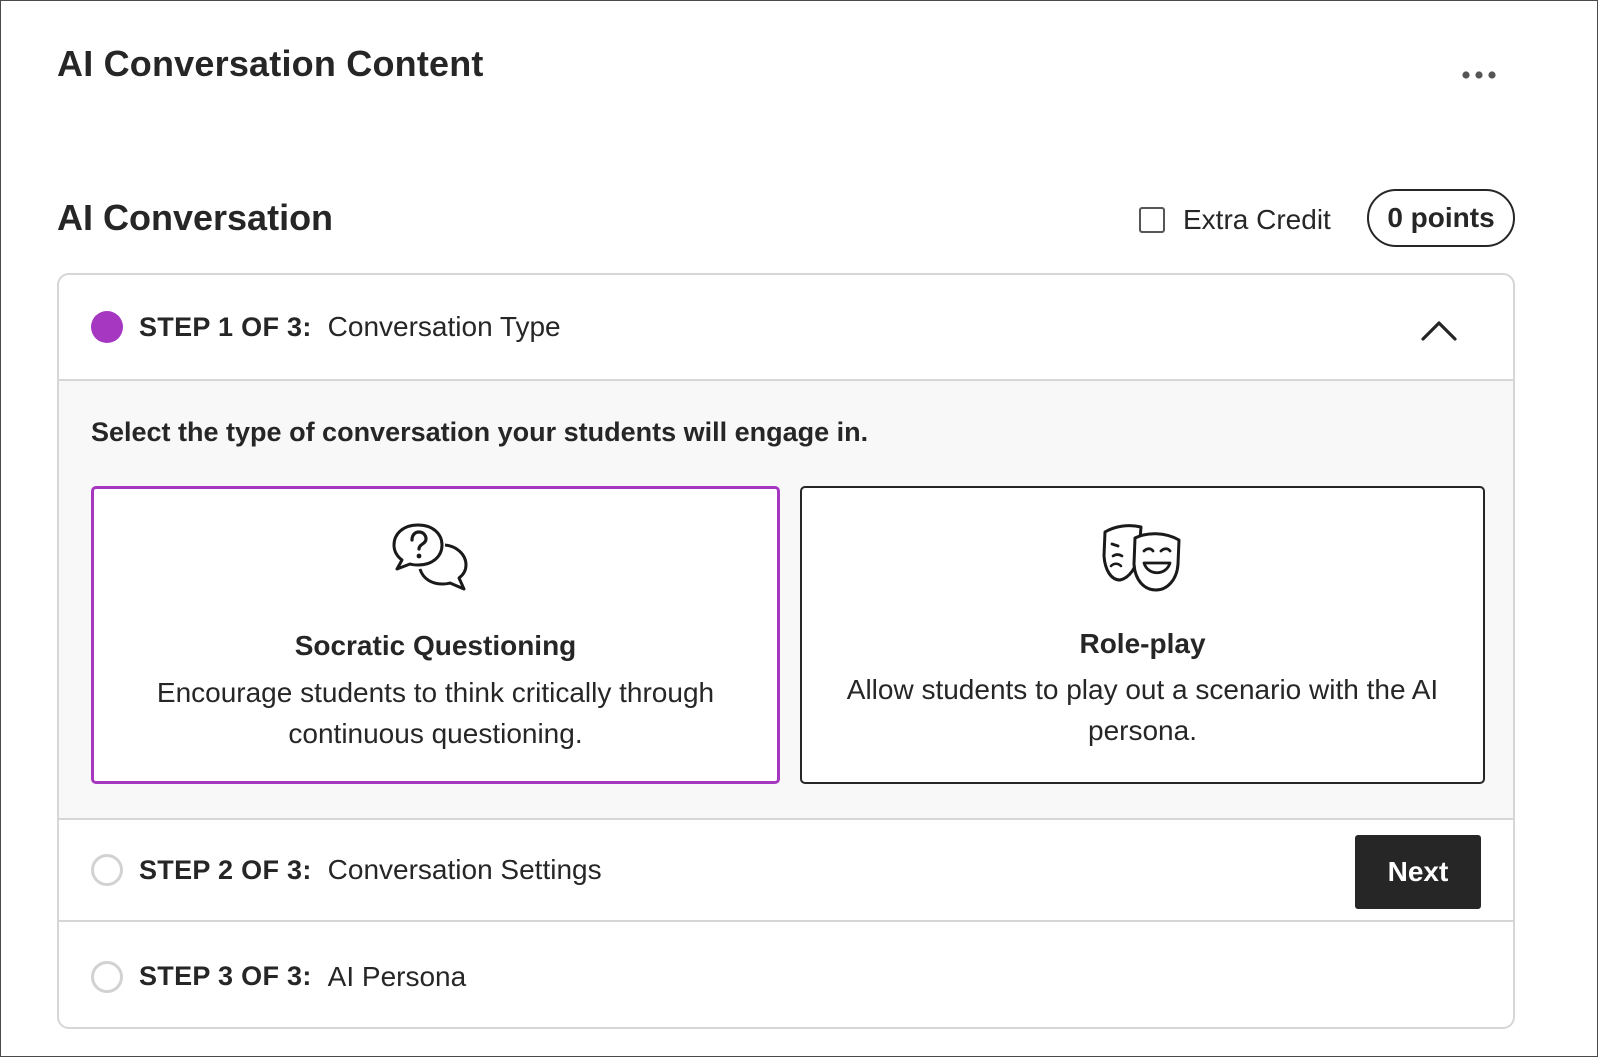 The height and width of the screenshot is (1057, 1598). What do you see at coordinates (107, 976) in the screenshot?
I see `step-3-inactive-indicator` at bounding box center [107, 976].